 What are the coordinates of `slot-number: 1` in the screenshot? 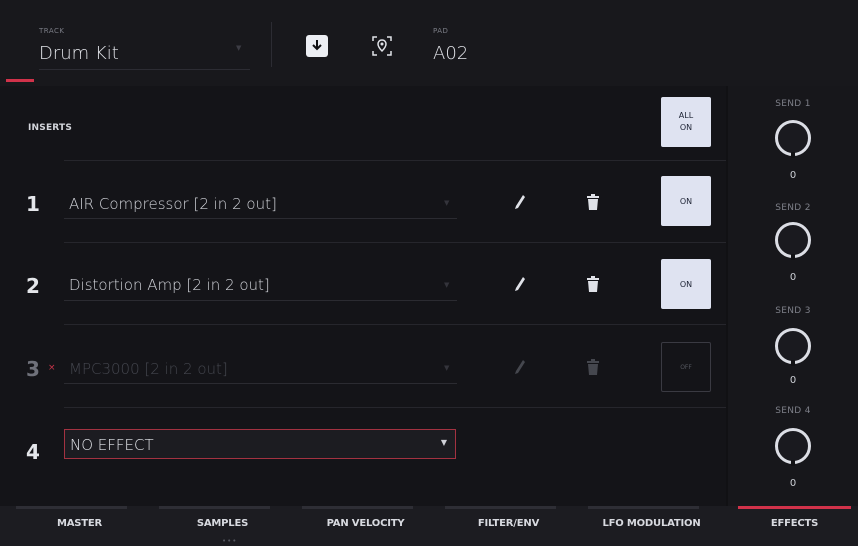 It's located at (33, 204).